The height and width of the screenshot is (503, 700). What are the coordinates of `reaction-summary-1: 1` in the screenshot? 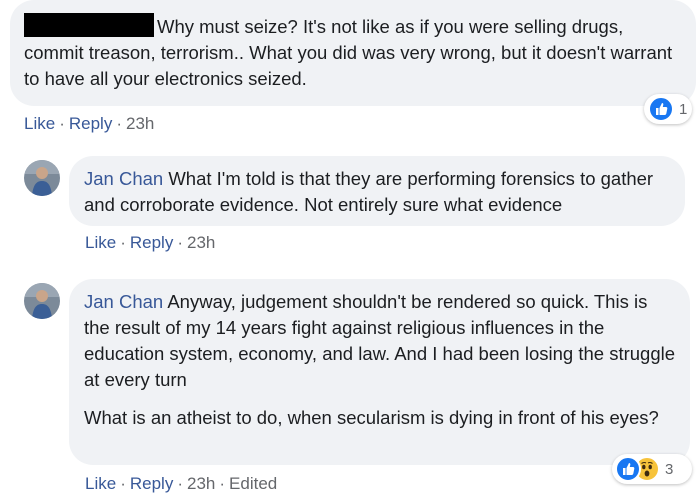 It's located at (668, 109).